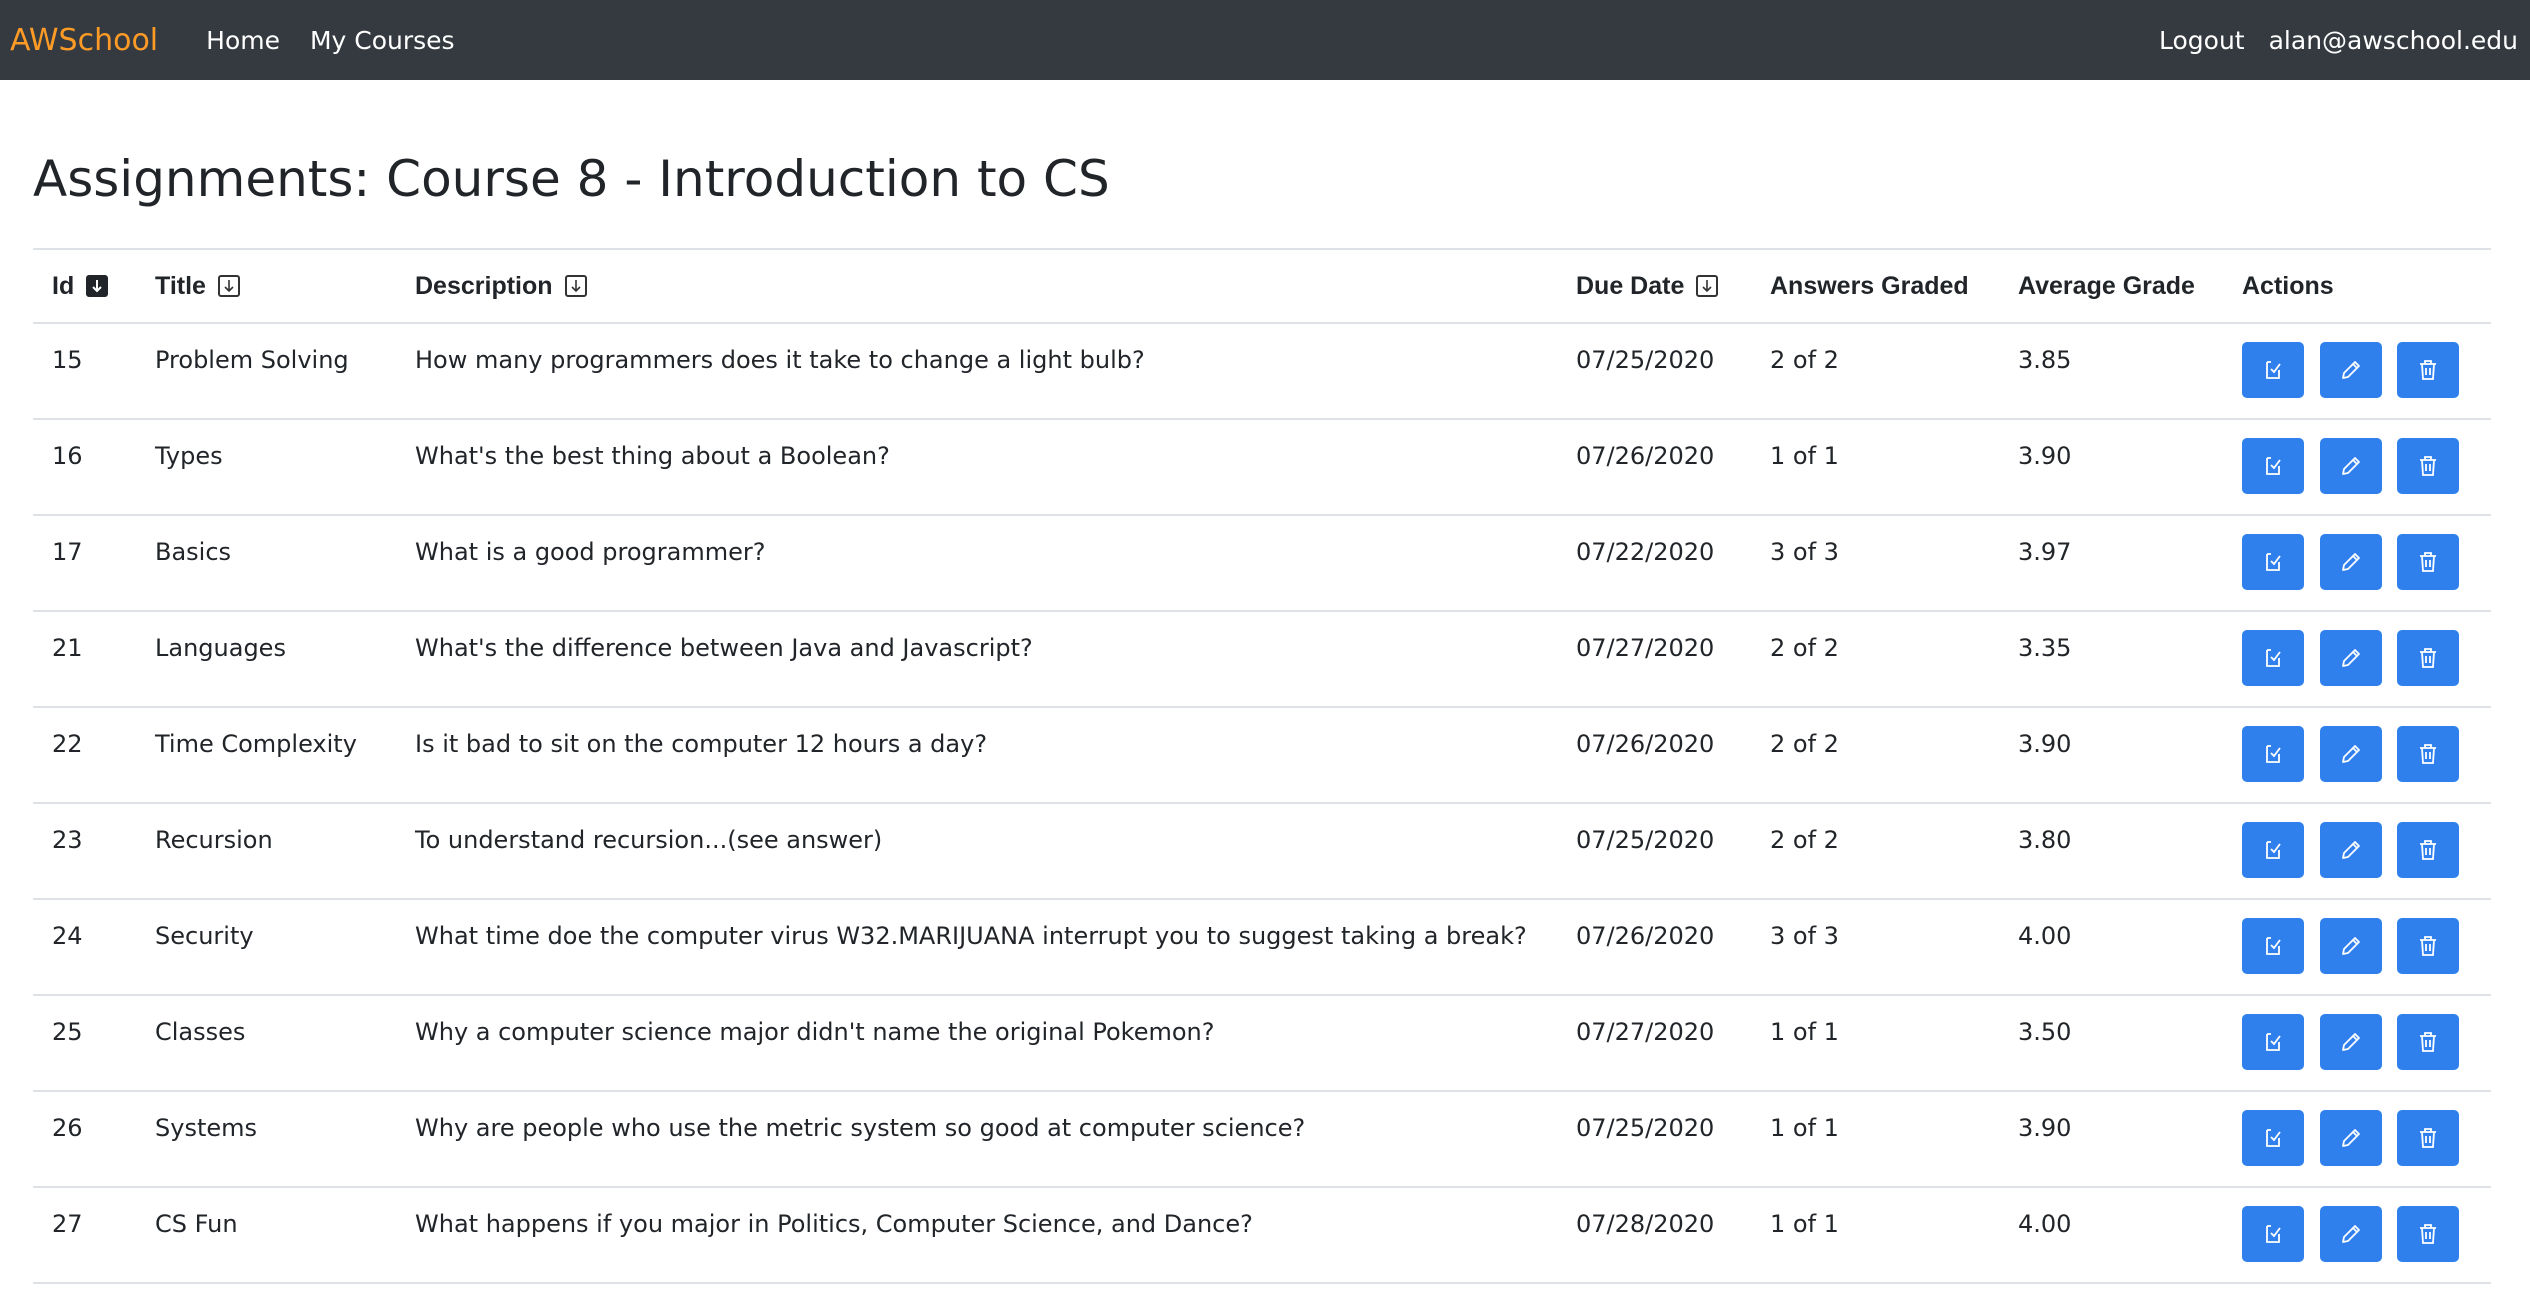  Describe the element at coordinates (2202, 40) in the screenshot. I see `logout-link: Logout` at that location.